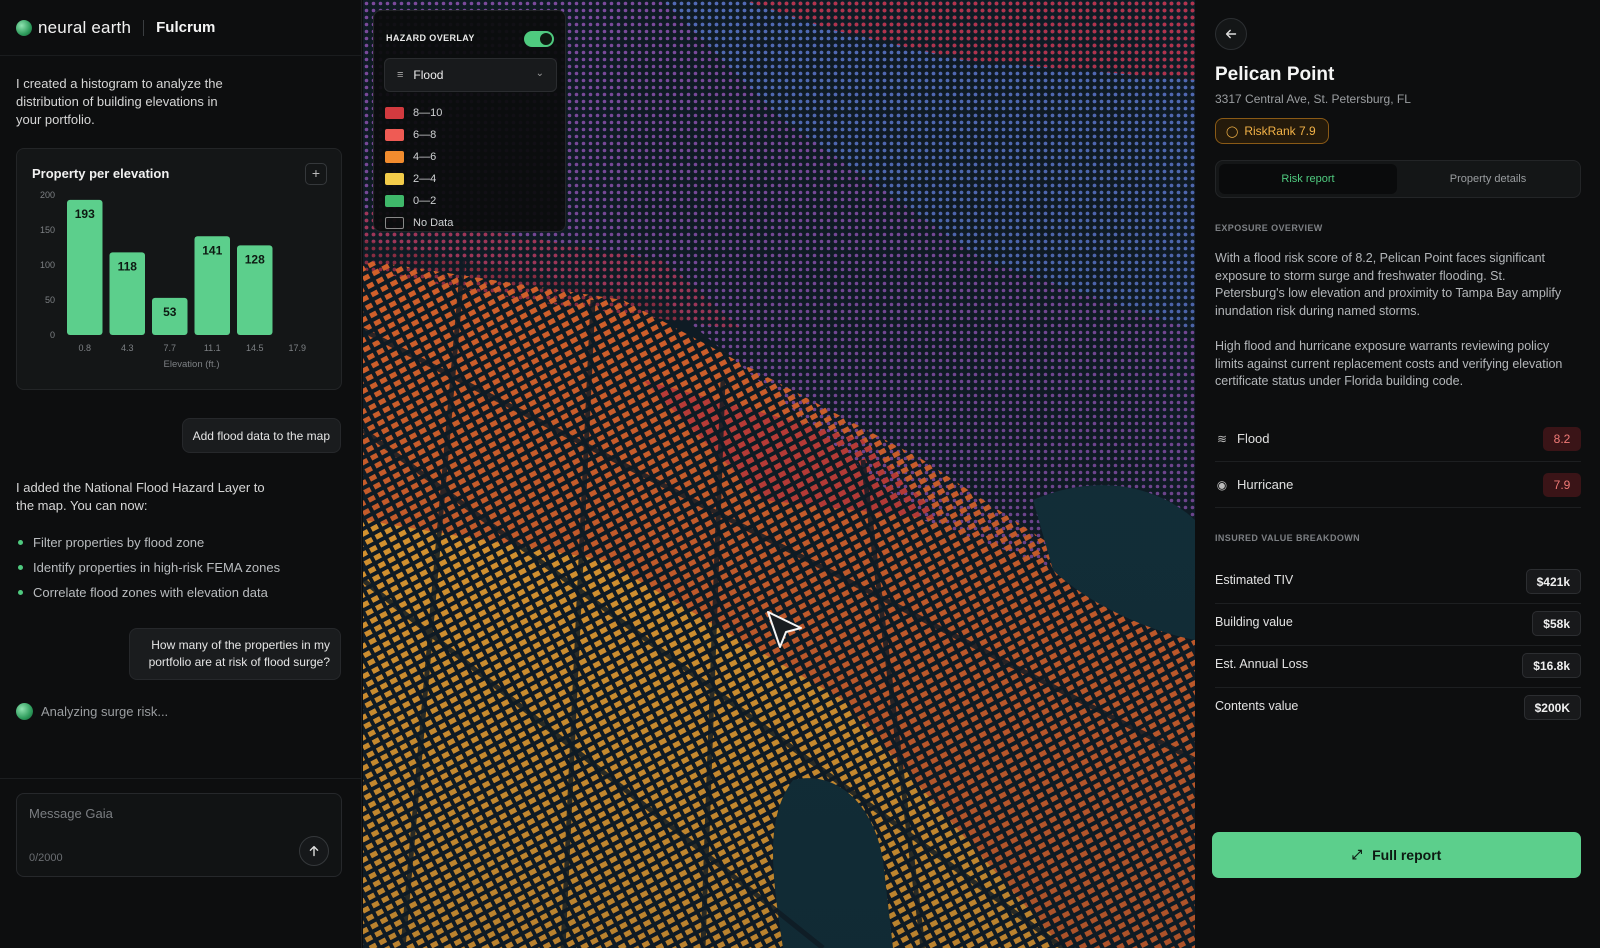  I want to click on hazard-overlay-title: HAZARD OVERLAY, so click(430, 38).